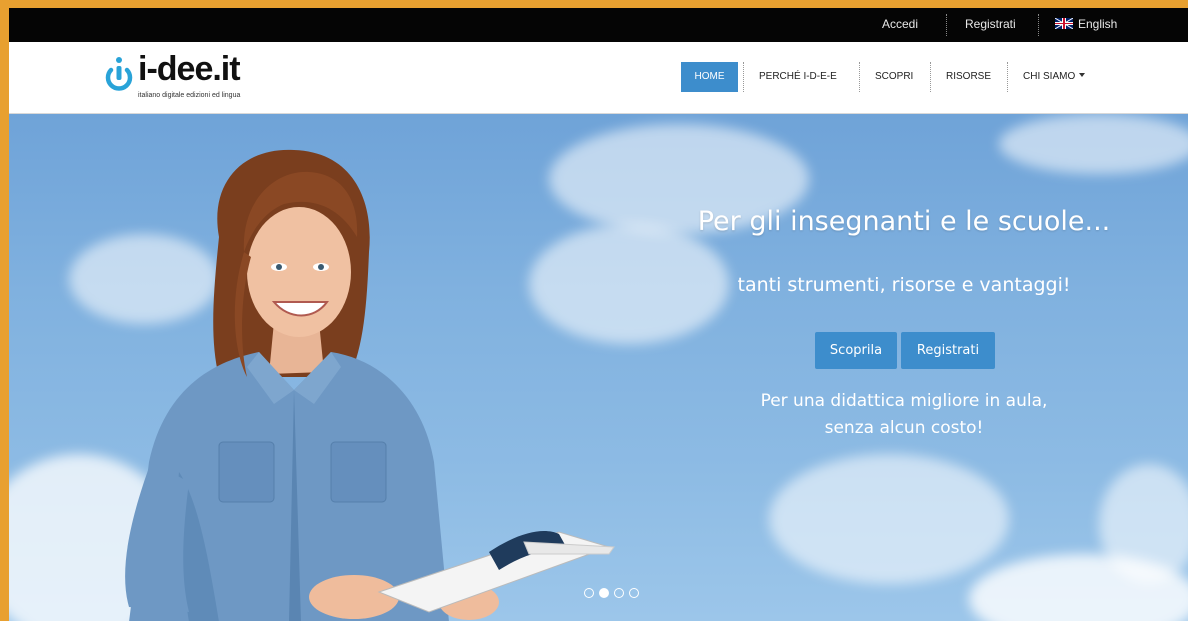  Describe the element at coordinates (189, 95) in the screenshot. I see `brand-tagline: italiano digitale edizioni ed lingua` at that location.